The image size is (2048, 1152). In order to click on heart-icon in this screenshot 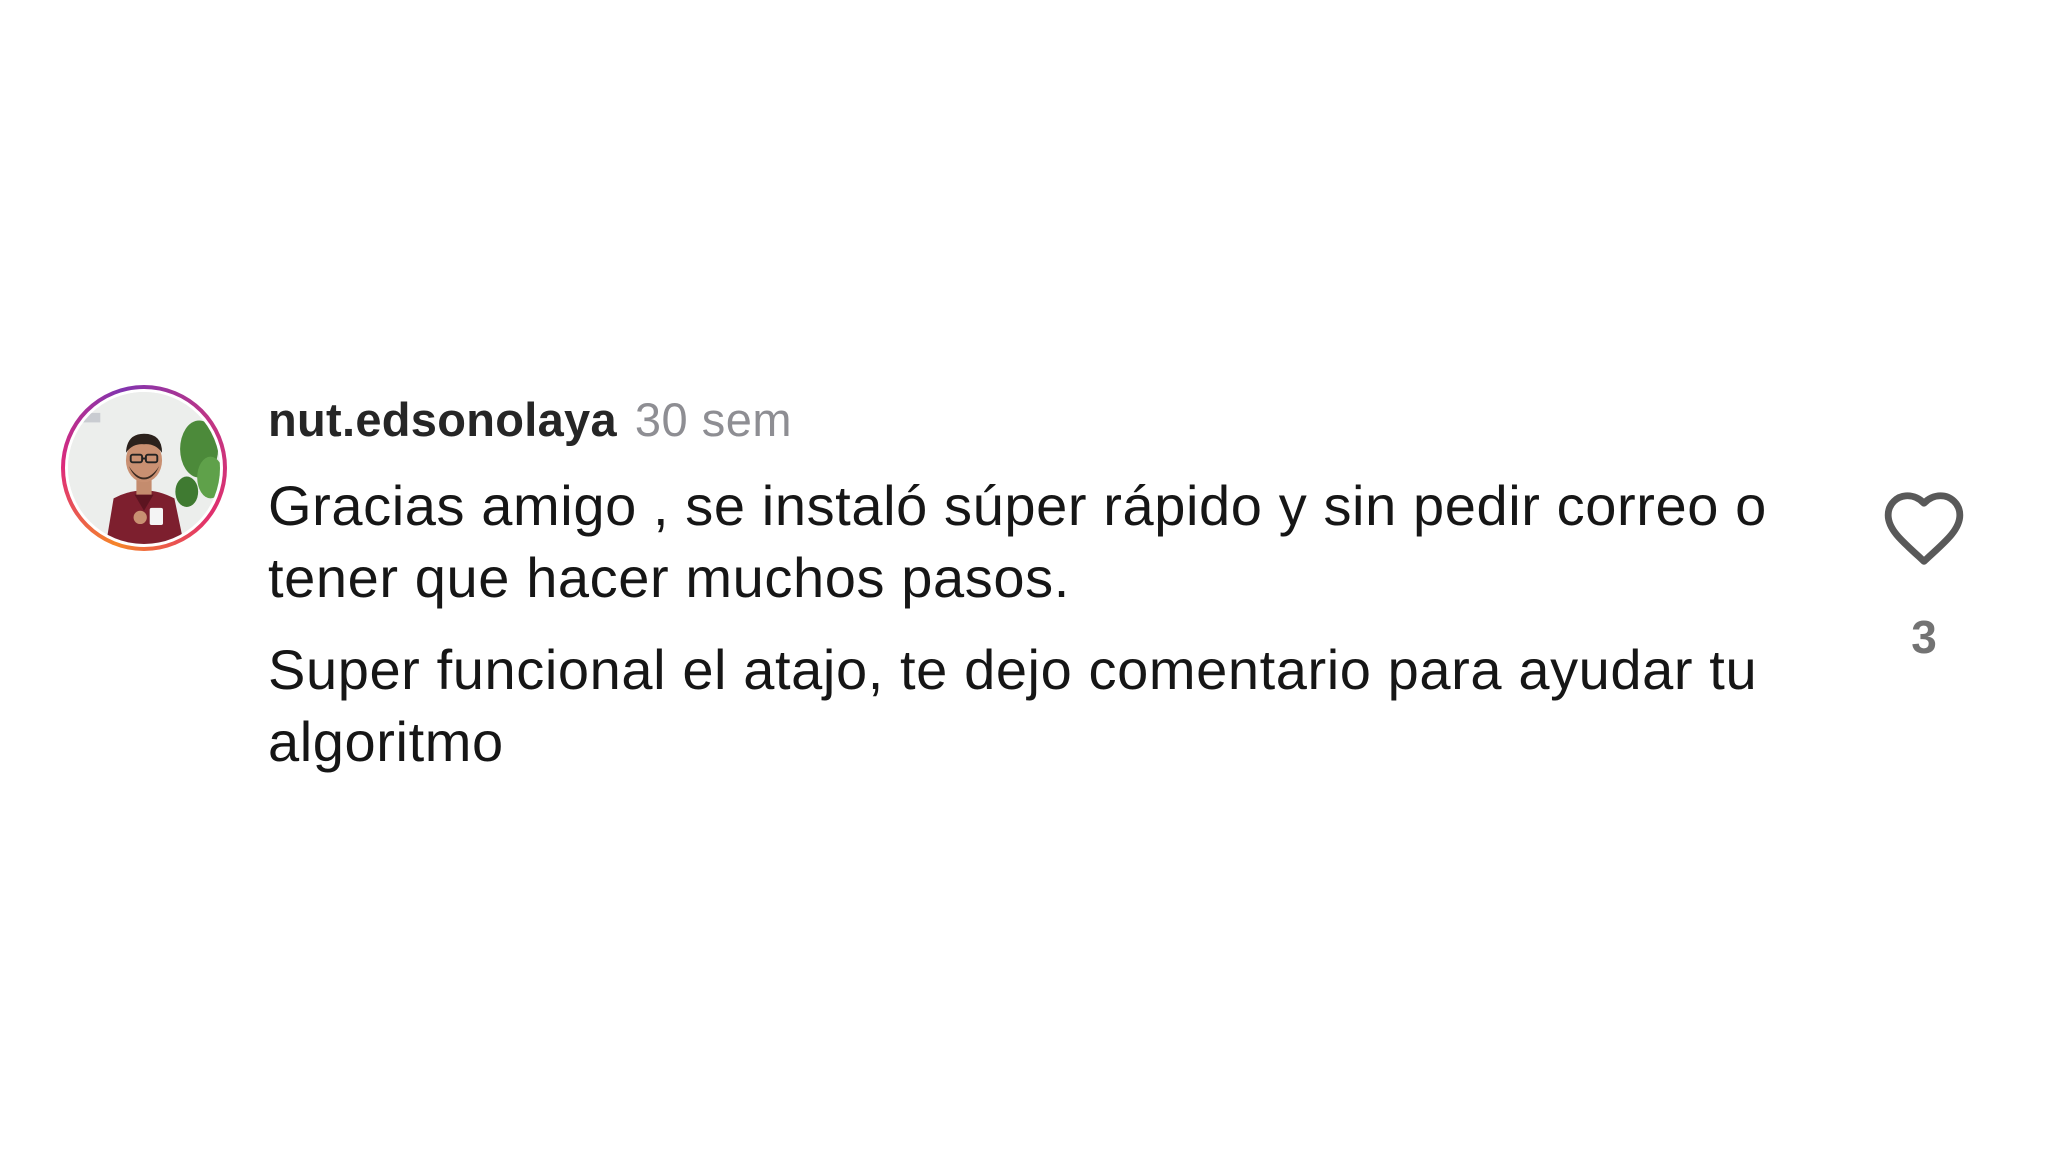, I will do `click(1924, 528)`.